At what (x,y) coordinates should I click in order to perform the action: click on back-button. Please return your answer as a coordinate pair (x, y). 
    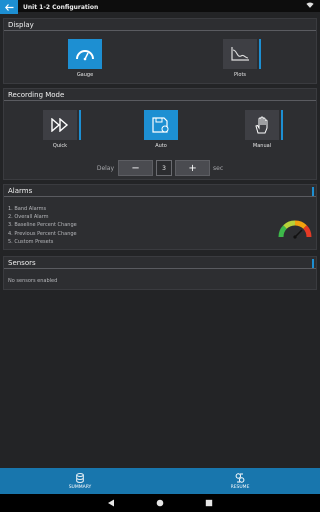
    Looking at the image, I should click on (9, 7).